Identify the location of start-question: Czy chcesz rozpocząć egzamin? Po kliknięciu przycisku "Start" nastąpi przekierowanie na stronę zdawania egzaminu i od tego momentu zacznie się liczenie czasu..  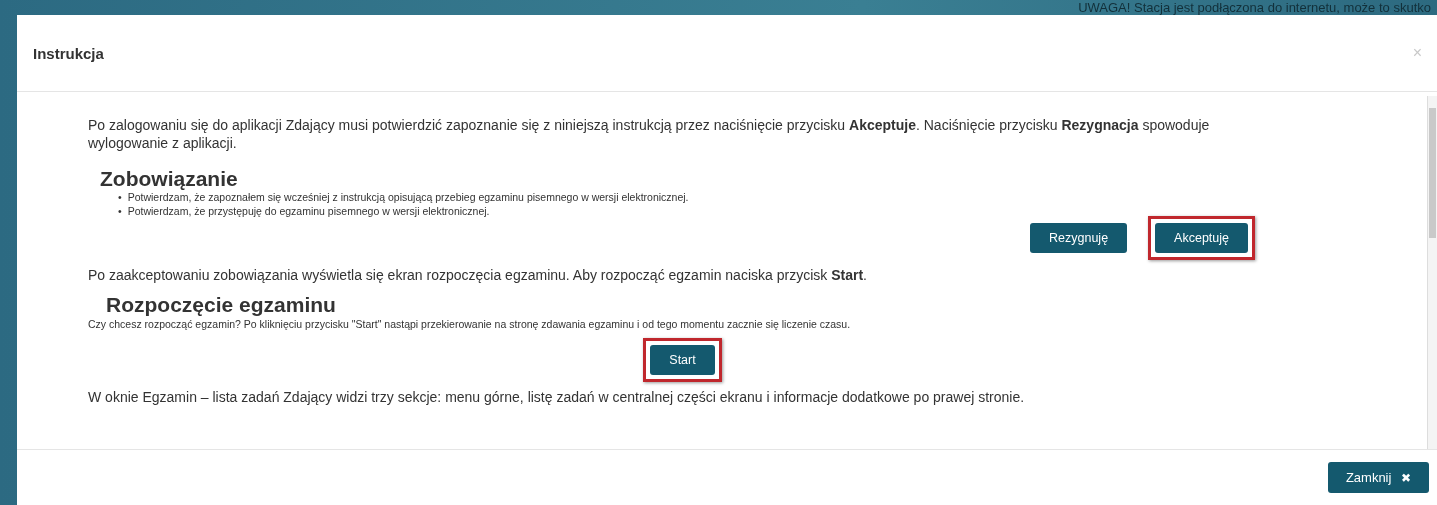
(470, 324).